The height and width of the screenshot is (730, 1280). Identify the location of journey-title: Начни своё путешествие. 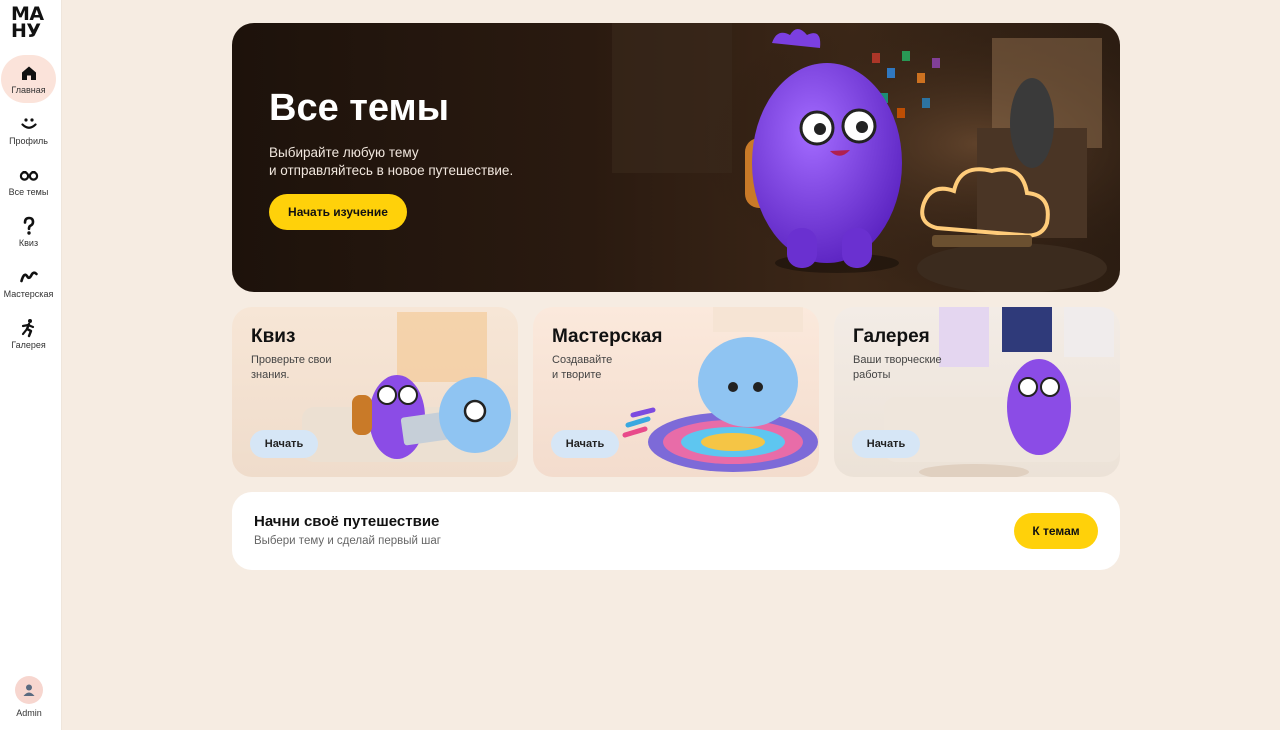
(347, 521).